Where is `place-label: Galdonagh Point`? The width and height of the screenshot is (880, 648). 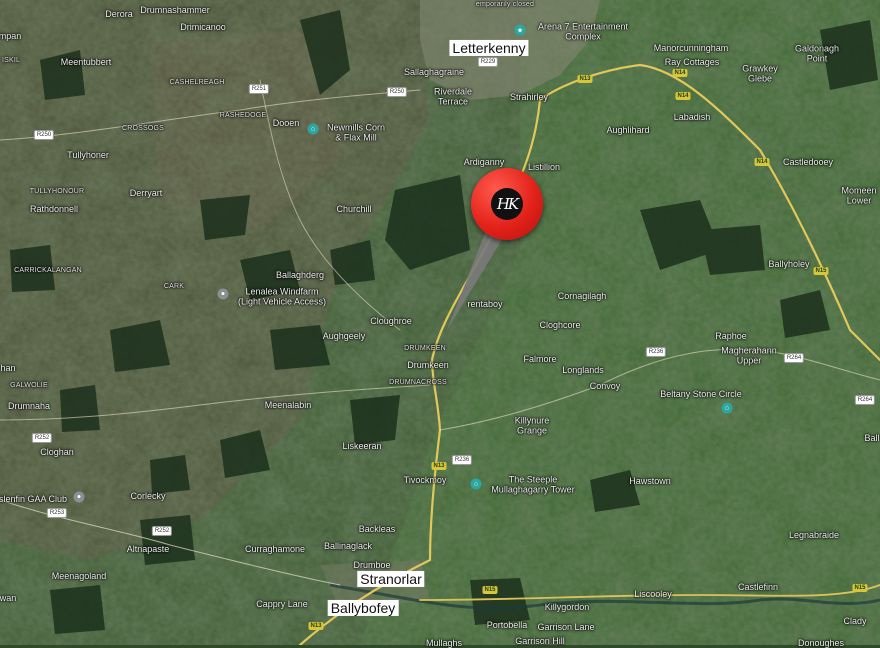 place-label: Galdonagh Point is located at coordinates (817, 54).